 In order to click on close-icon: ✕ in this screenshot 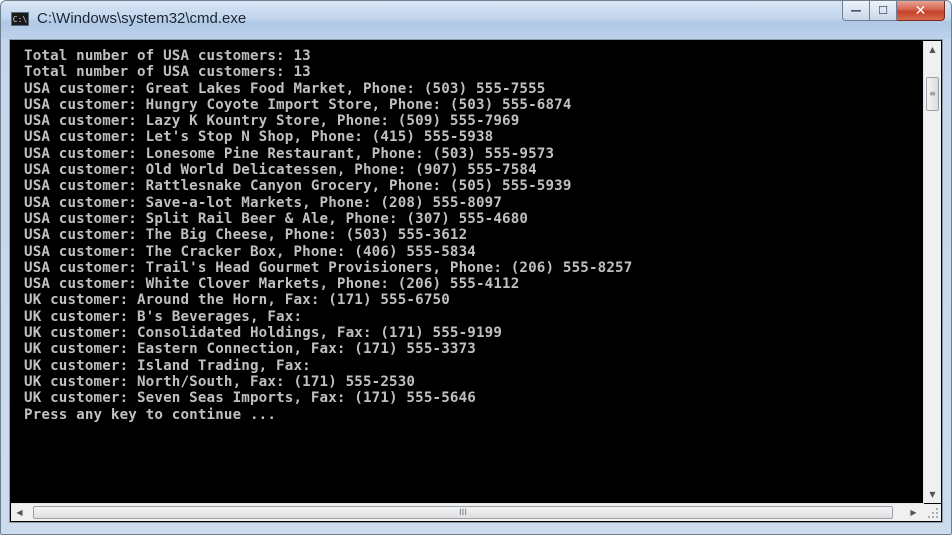, I will do `click(920, 10)`.